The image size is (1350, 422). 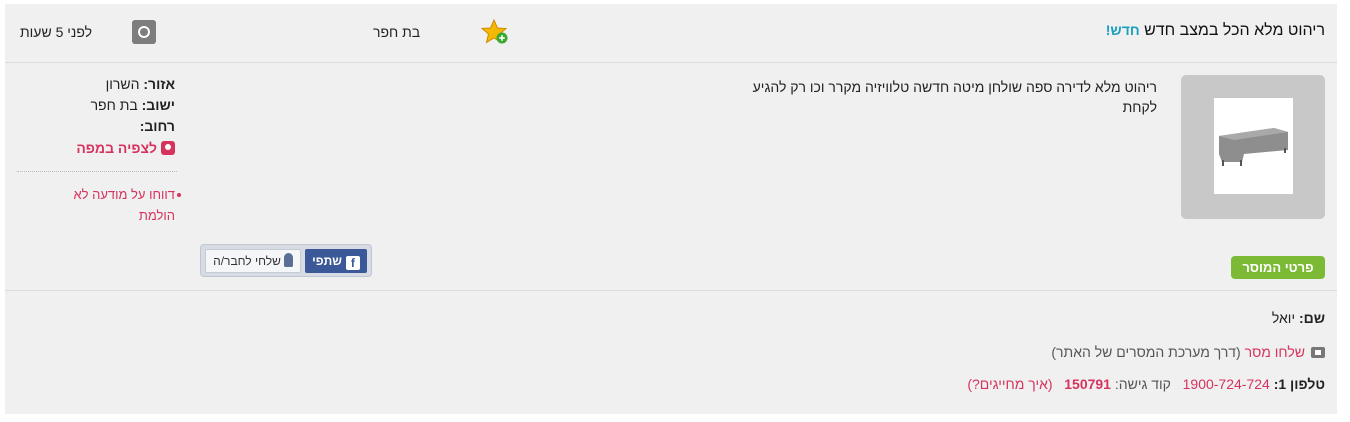 I want to click on send-message-row: שלחו מסר (דרך מערכת המסרים של האתר), so click(x=1188, y=352).